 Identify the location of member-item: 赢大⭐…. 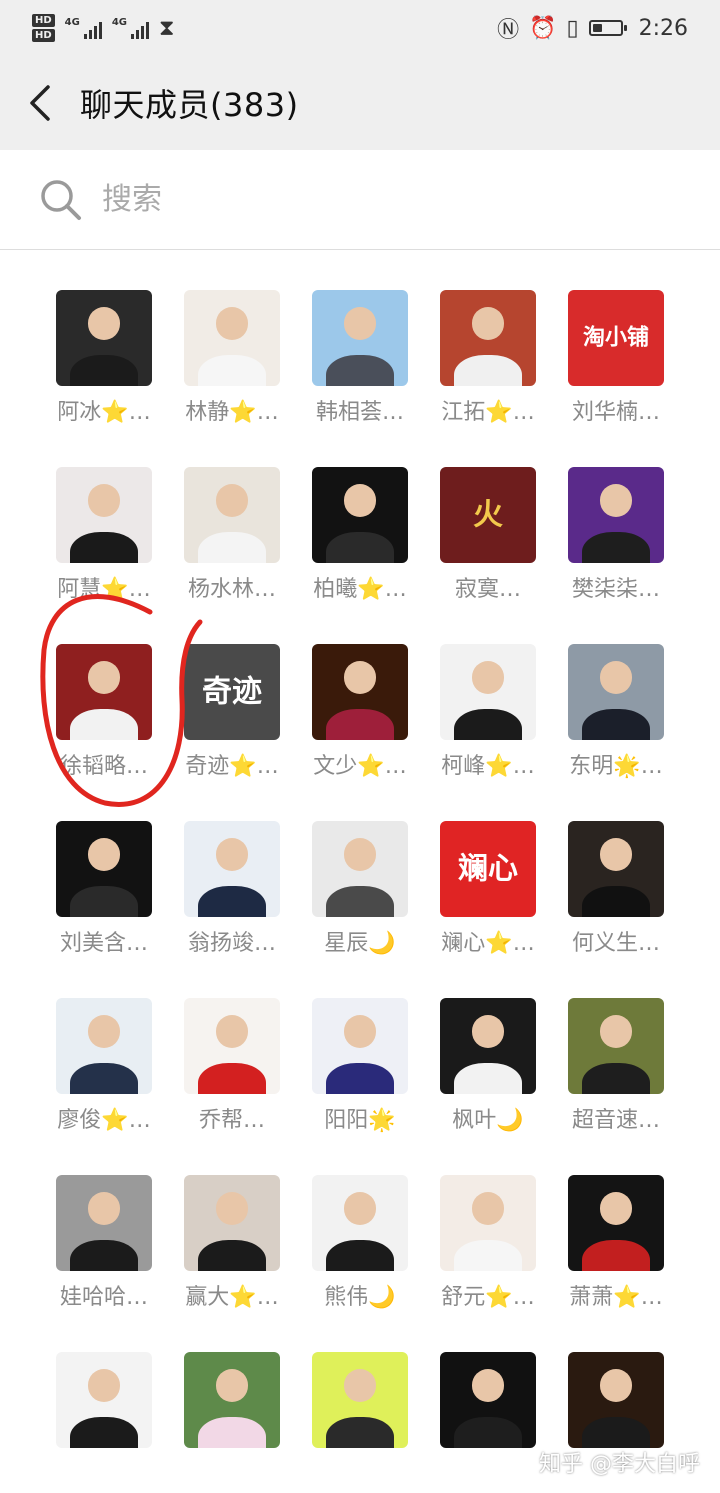
(232, 1222).